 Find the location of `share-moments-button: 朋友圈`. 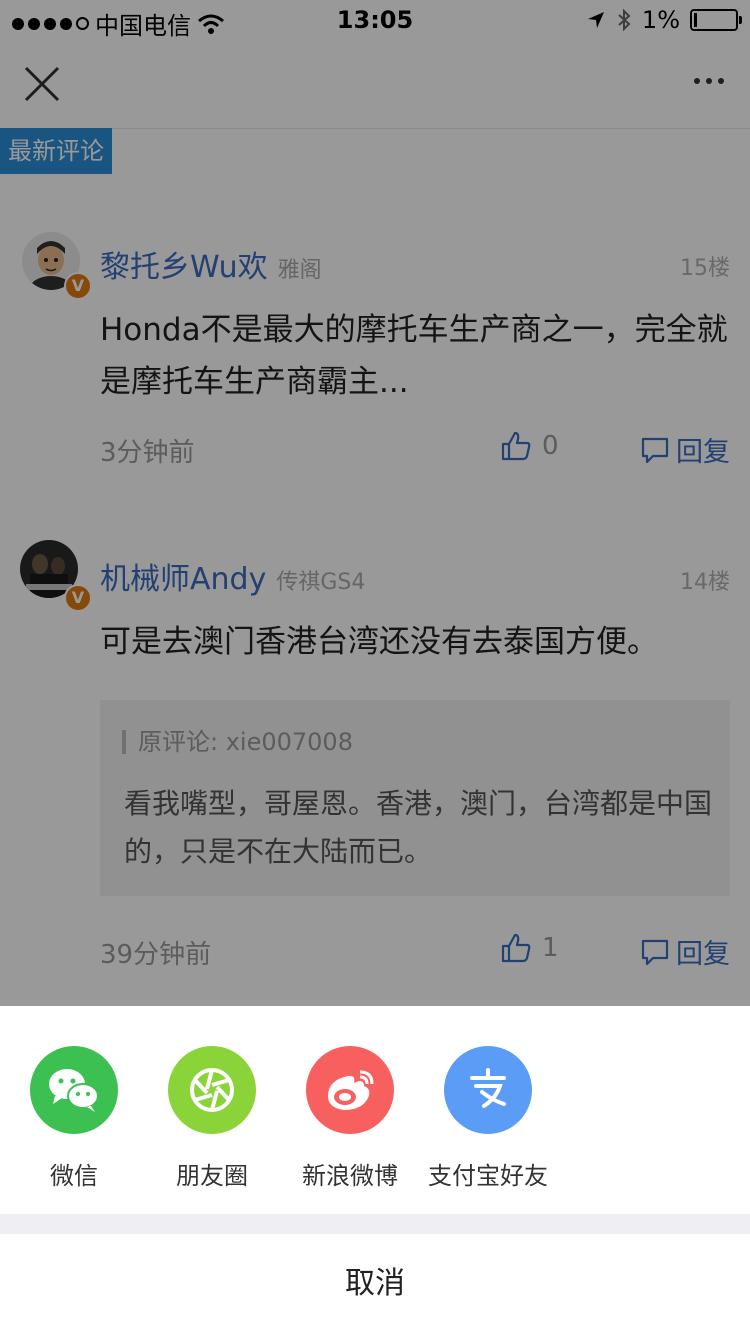

share-moments-button: 朋友圈 is located at coordinates (212, 1118).